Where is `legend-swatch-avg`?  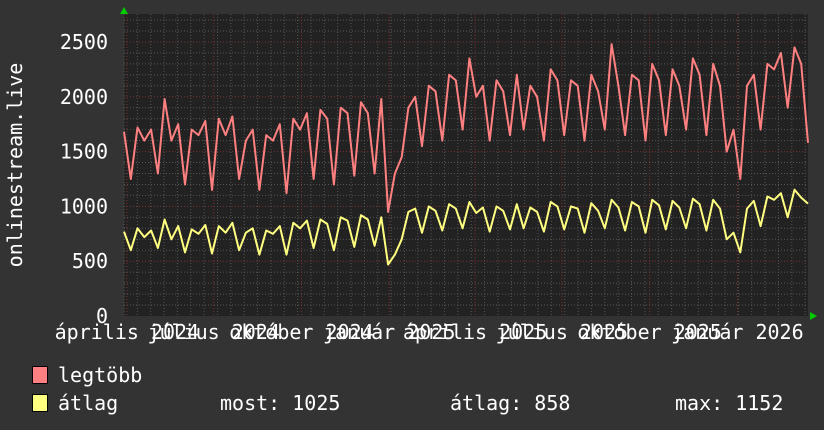
legend-swatch-avg is located at coordinates (40, 403).